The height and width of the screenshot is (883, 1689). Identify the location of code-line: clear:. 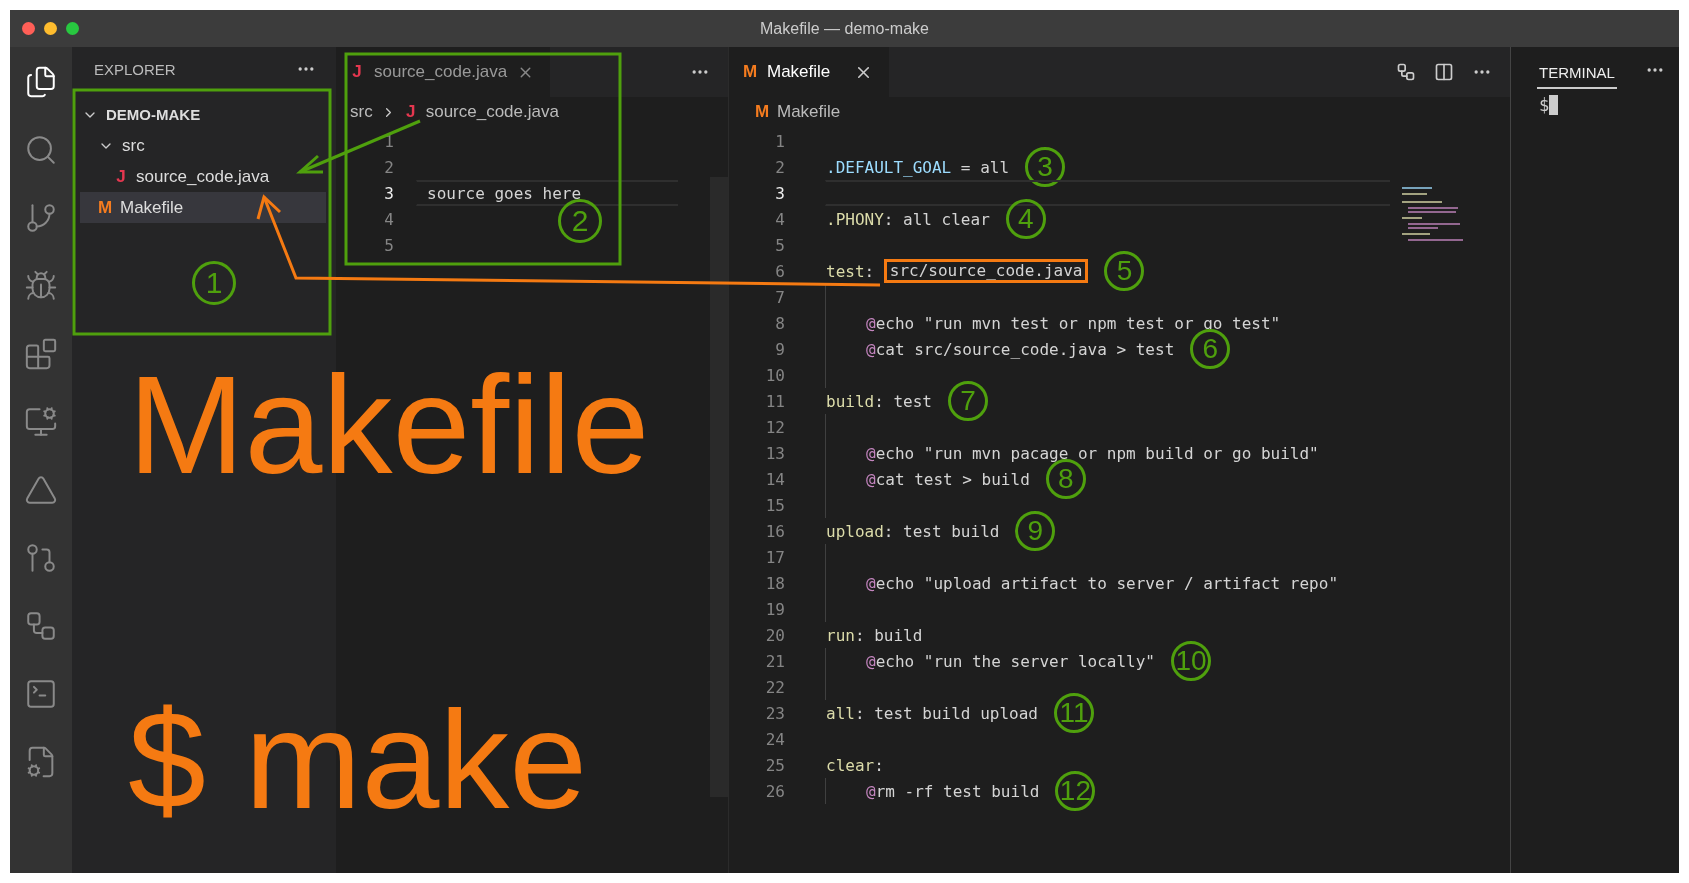
(855, 765).